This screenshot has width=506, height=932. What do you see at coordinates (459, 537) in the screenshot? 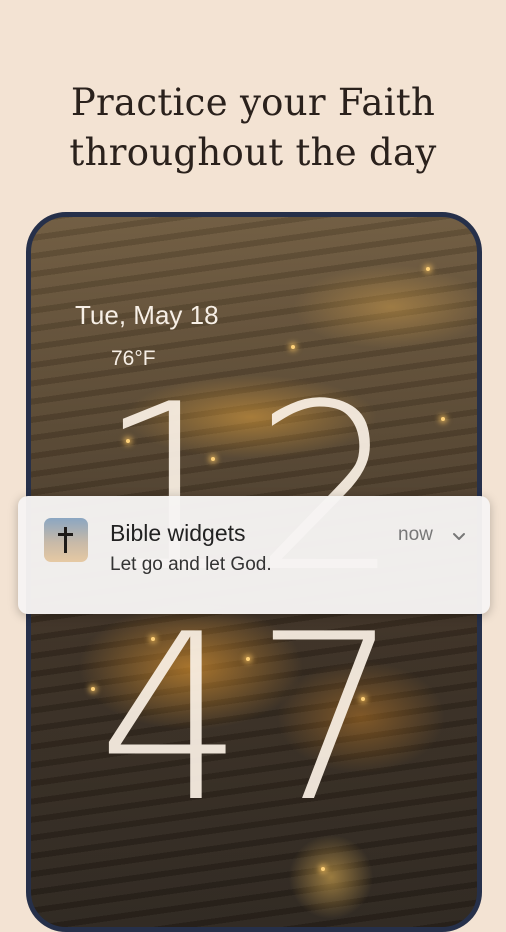
I see `chevron-down-icon` at bounding box center [459, 537].